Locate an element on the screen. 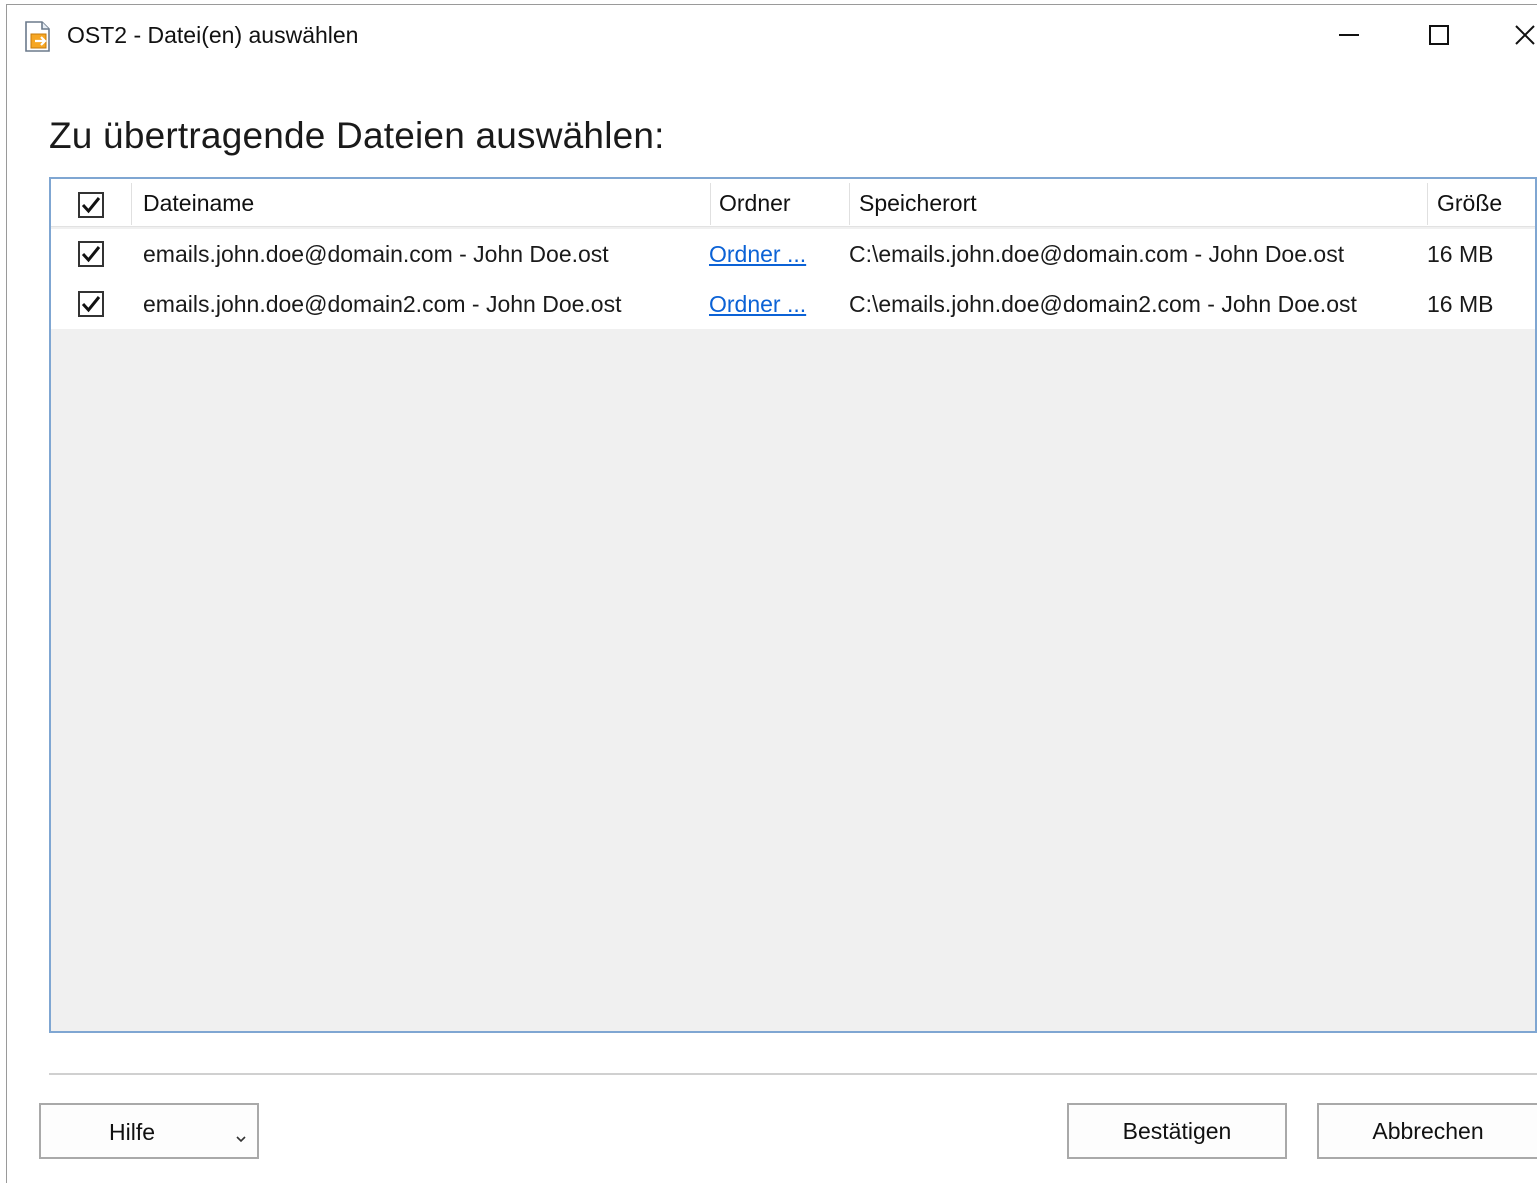  minimize-icon is located at coordinates (1349, 35).